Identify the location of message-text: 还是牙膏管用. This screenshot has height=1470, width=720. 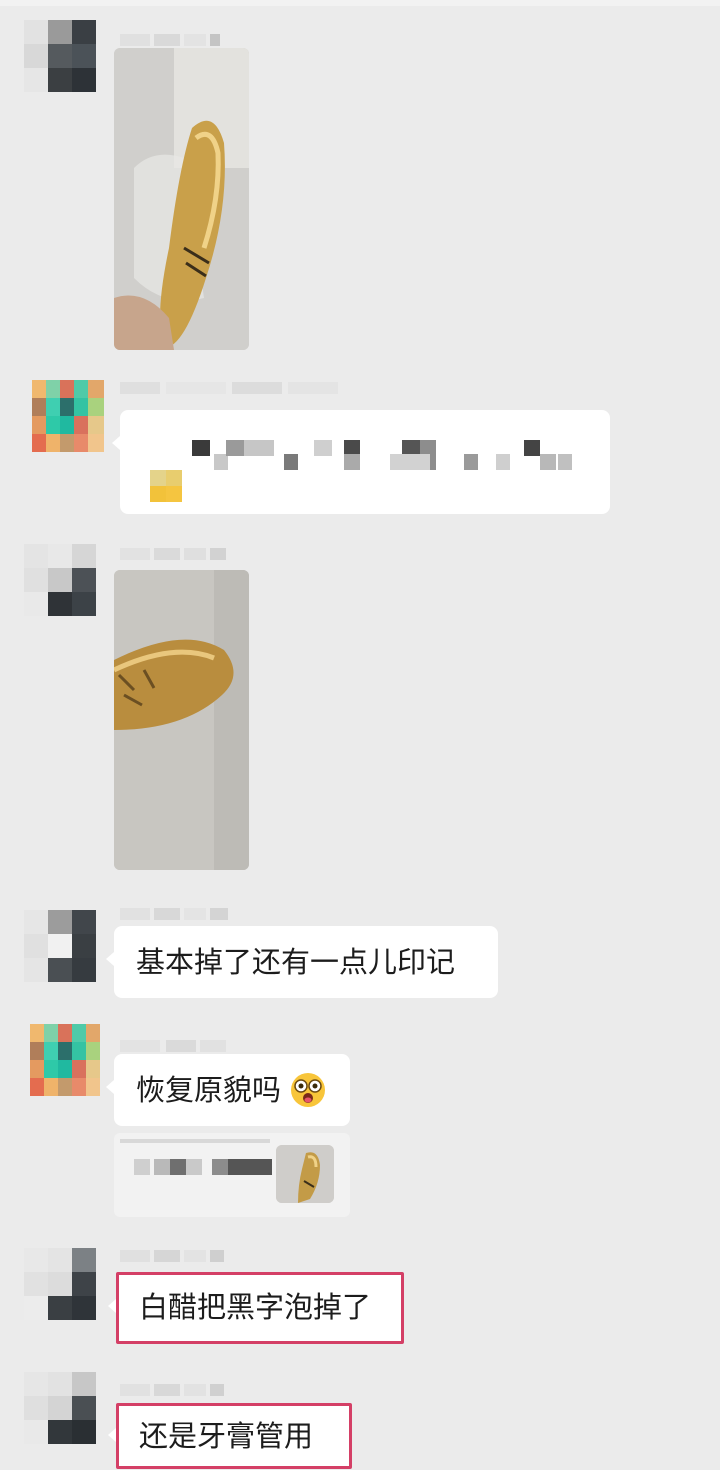
(226, 1436).